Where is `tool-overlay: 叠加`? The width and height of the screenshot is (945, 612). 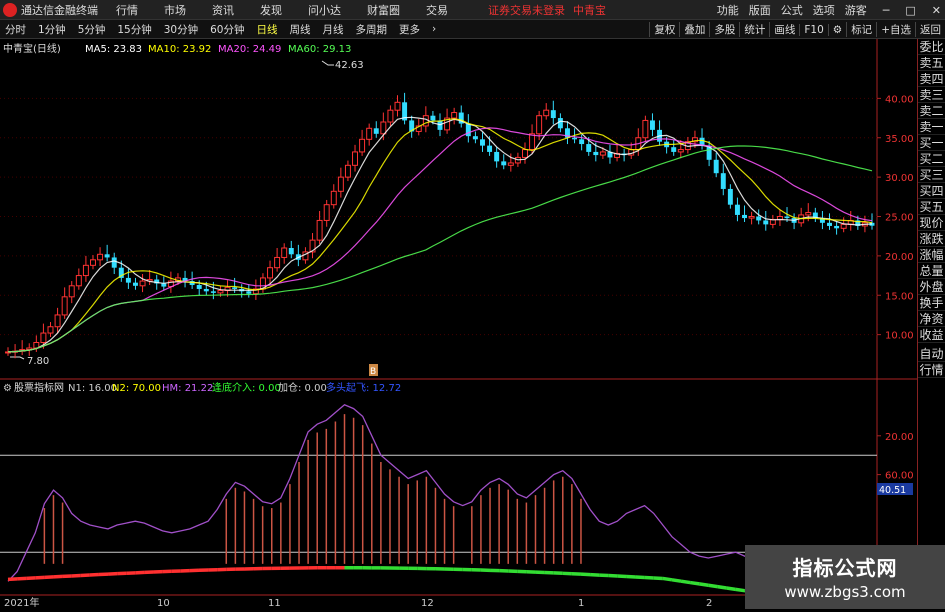 tool-overlay: 叠加 is located at coordinates (694, 29).